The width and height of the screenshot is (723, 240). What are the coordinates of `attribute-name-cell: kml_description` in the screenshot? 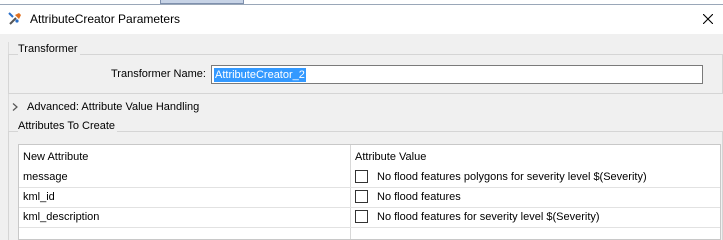 It's located at (61, 217).